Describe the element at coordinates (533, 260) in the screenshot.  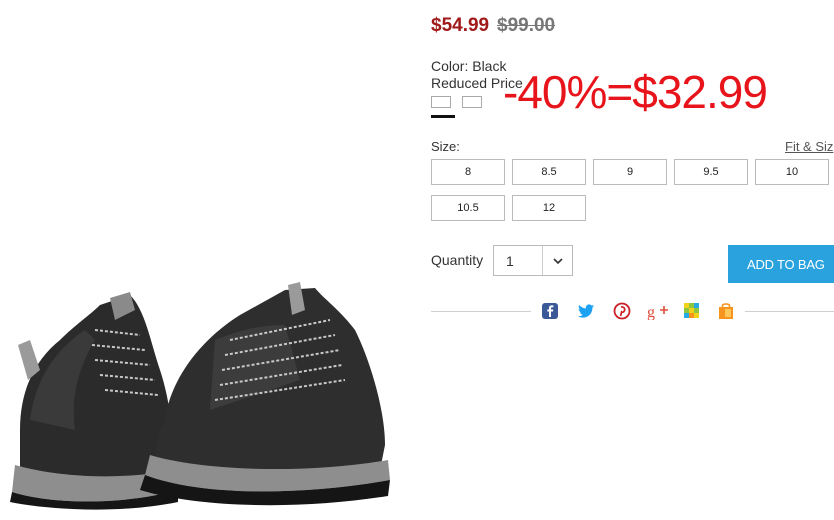
I see `quantity-select: 1` at that location.